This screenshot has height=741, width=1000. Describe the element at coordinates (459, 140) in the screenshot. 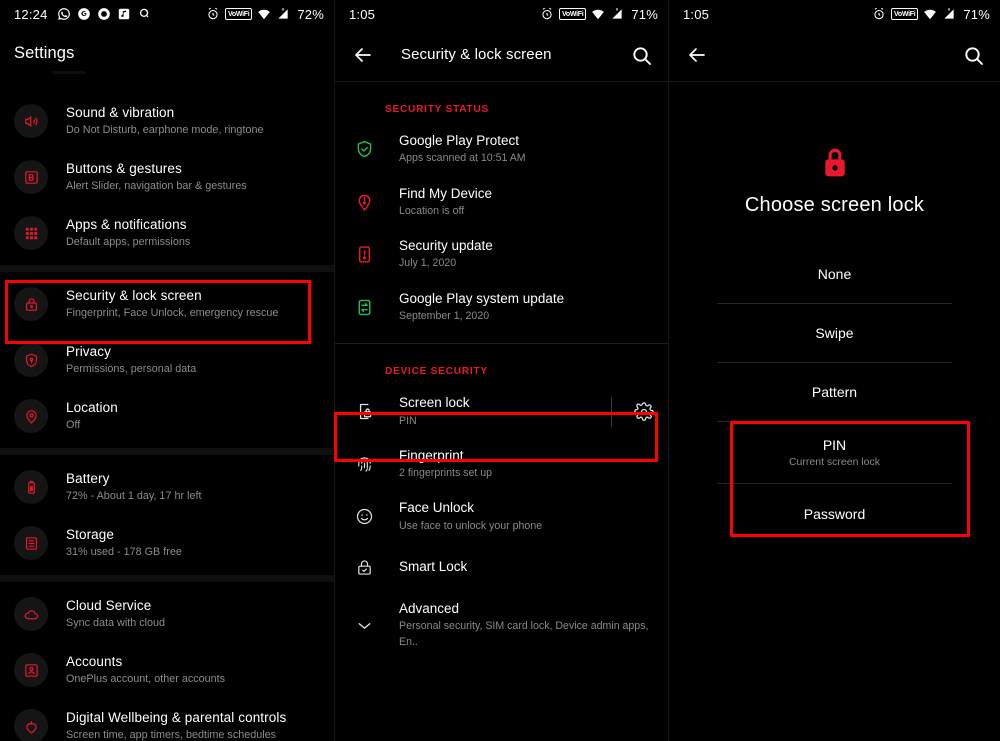

I see `row-title: Google Play Protect` at that location.